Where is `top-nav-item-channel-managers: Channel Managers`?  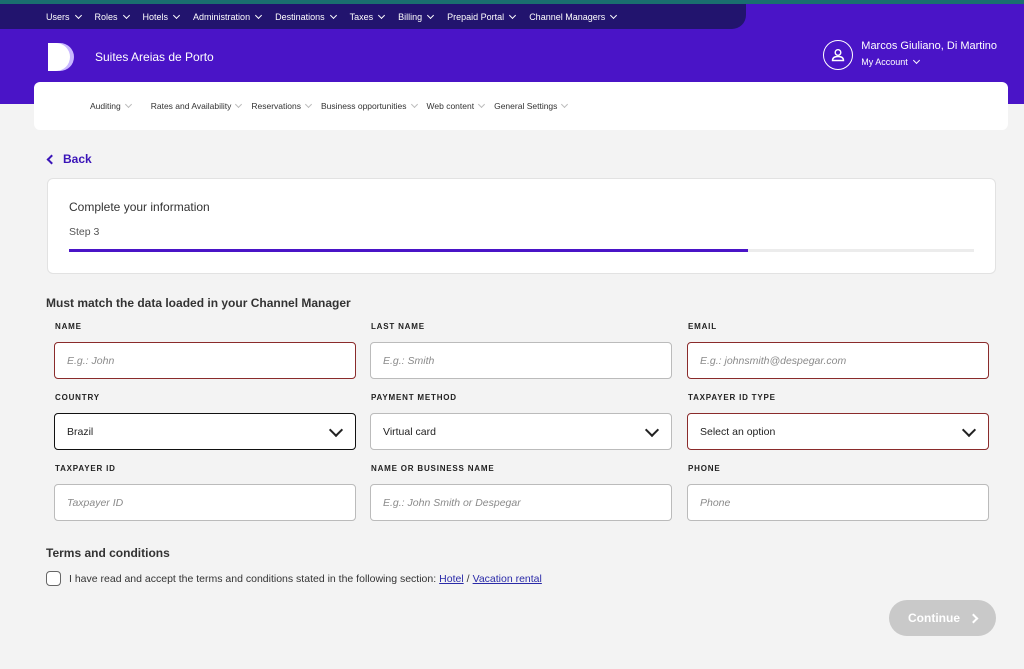
top-nav-item-channel-managers: Channel Managers is located at coordinates (573, 16).